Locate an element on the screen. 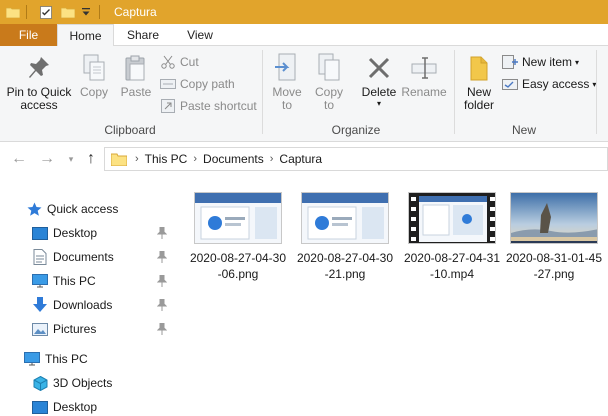 This screenshot has height=416, width=608. file-item: 2020-08-31-01-45 -27.png is located at coordinates (554, 237).